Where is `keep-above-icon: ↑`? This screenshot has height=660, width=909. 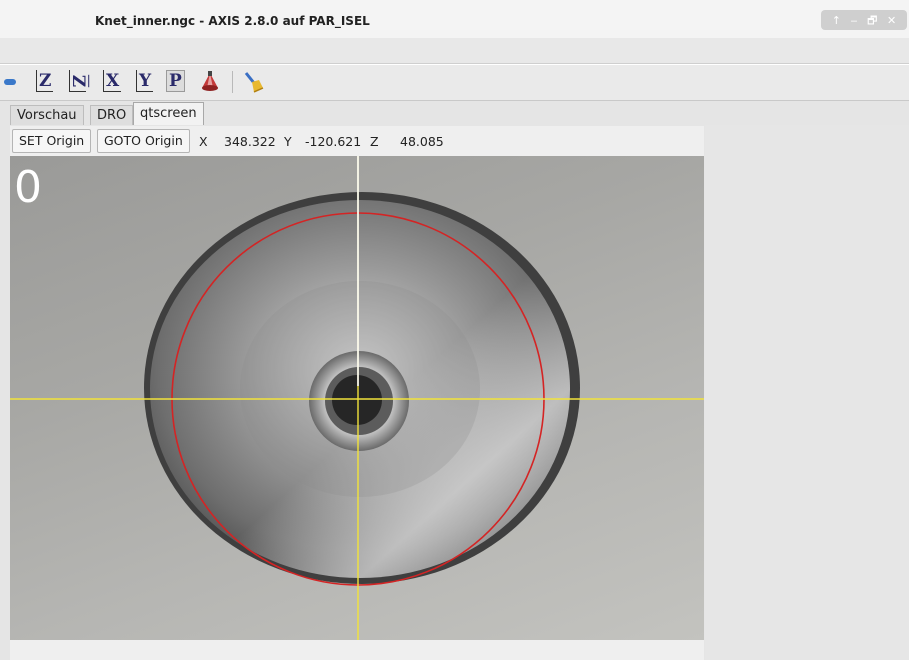 keep-above-icon: ↑ is located at coordinates (836, 20).